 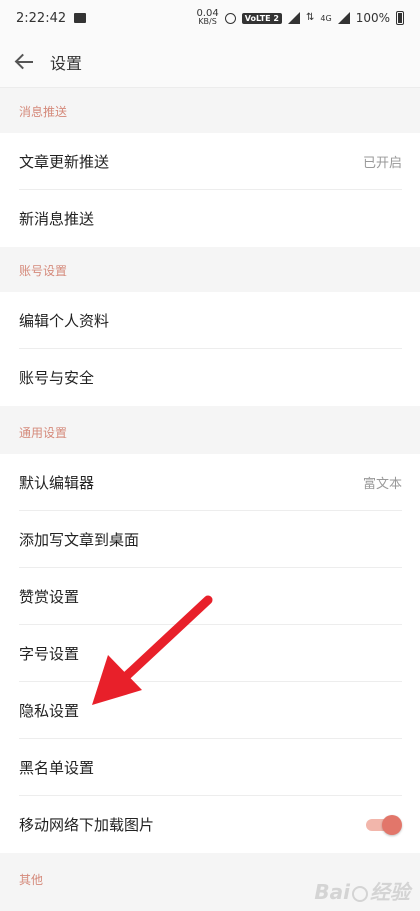 What do you see at coordinates (210, 710) in the screenshot?
I see `settings-row-privacy: 隐私设置` at bounding box center [210, 710].